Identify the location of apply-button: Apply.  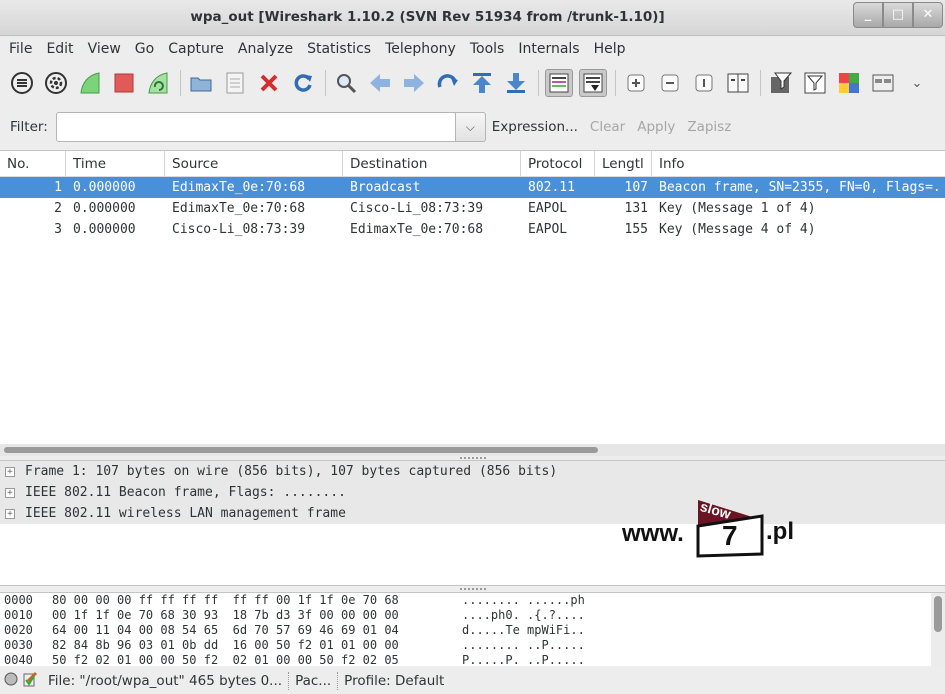
(656, 127).